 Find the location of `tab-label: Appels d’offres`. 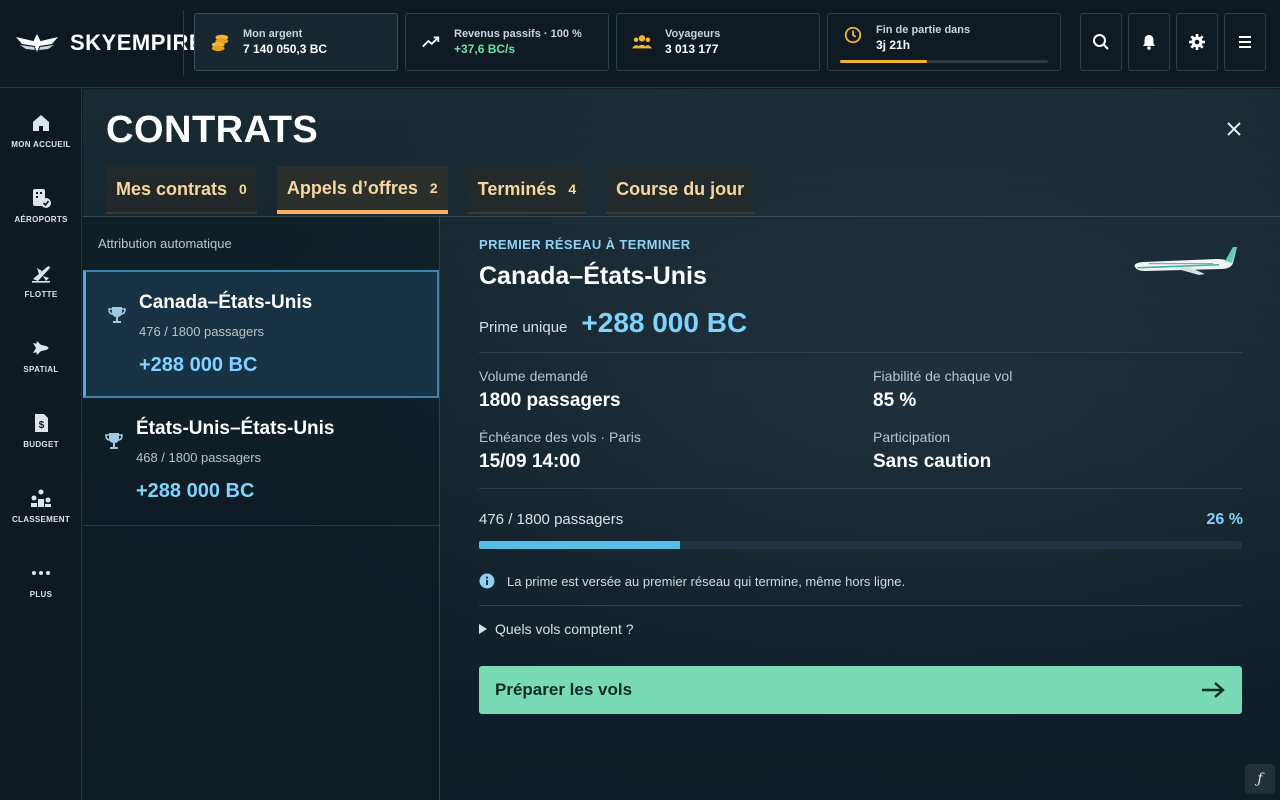

tab-label: Appels d’offres is located at coordinates (352, 187).